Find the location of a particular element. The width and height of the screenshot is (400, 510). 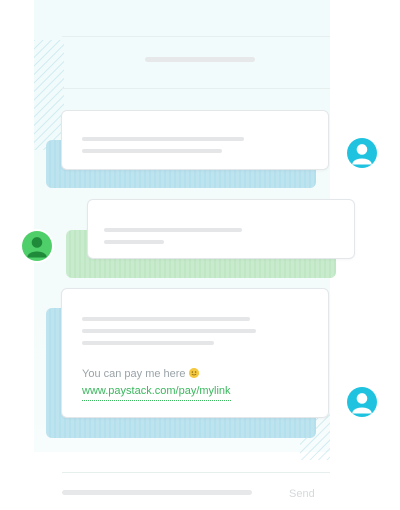

payment-message-prefix: You can pay me here is located at coordinates (134, 374).